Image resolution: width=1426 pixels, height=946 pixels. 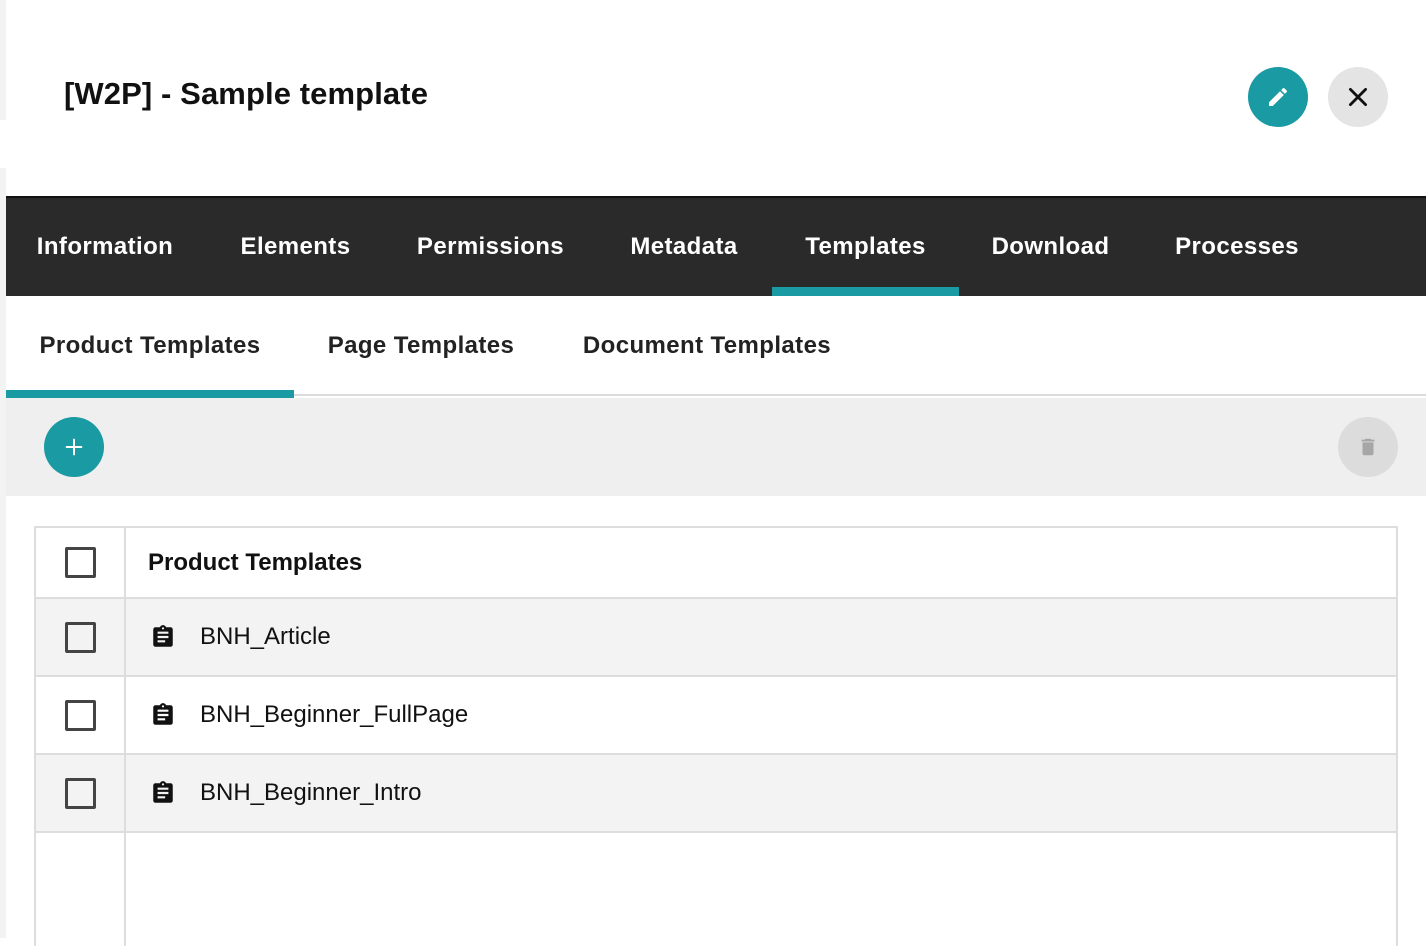 I want to click on tab-permissions: Permissions, so click(x=490, y=247).